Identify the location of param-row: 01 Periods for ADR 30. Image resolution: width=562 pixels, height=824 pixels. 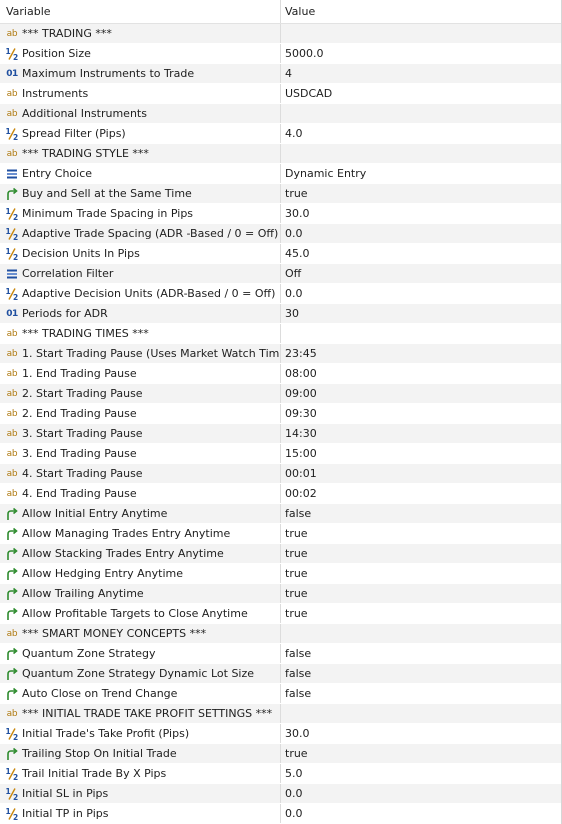
(280, 314).